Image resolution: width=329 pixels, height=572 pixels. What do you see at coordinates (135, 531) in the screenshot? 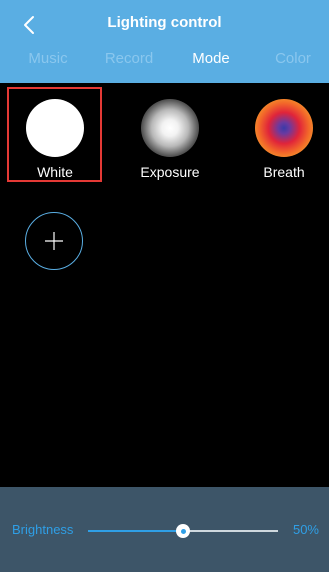
I see `brightness-slider-fill` at bounding box center [135, 531].